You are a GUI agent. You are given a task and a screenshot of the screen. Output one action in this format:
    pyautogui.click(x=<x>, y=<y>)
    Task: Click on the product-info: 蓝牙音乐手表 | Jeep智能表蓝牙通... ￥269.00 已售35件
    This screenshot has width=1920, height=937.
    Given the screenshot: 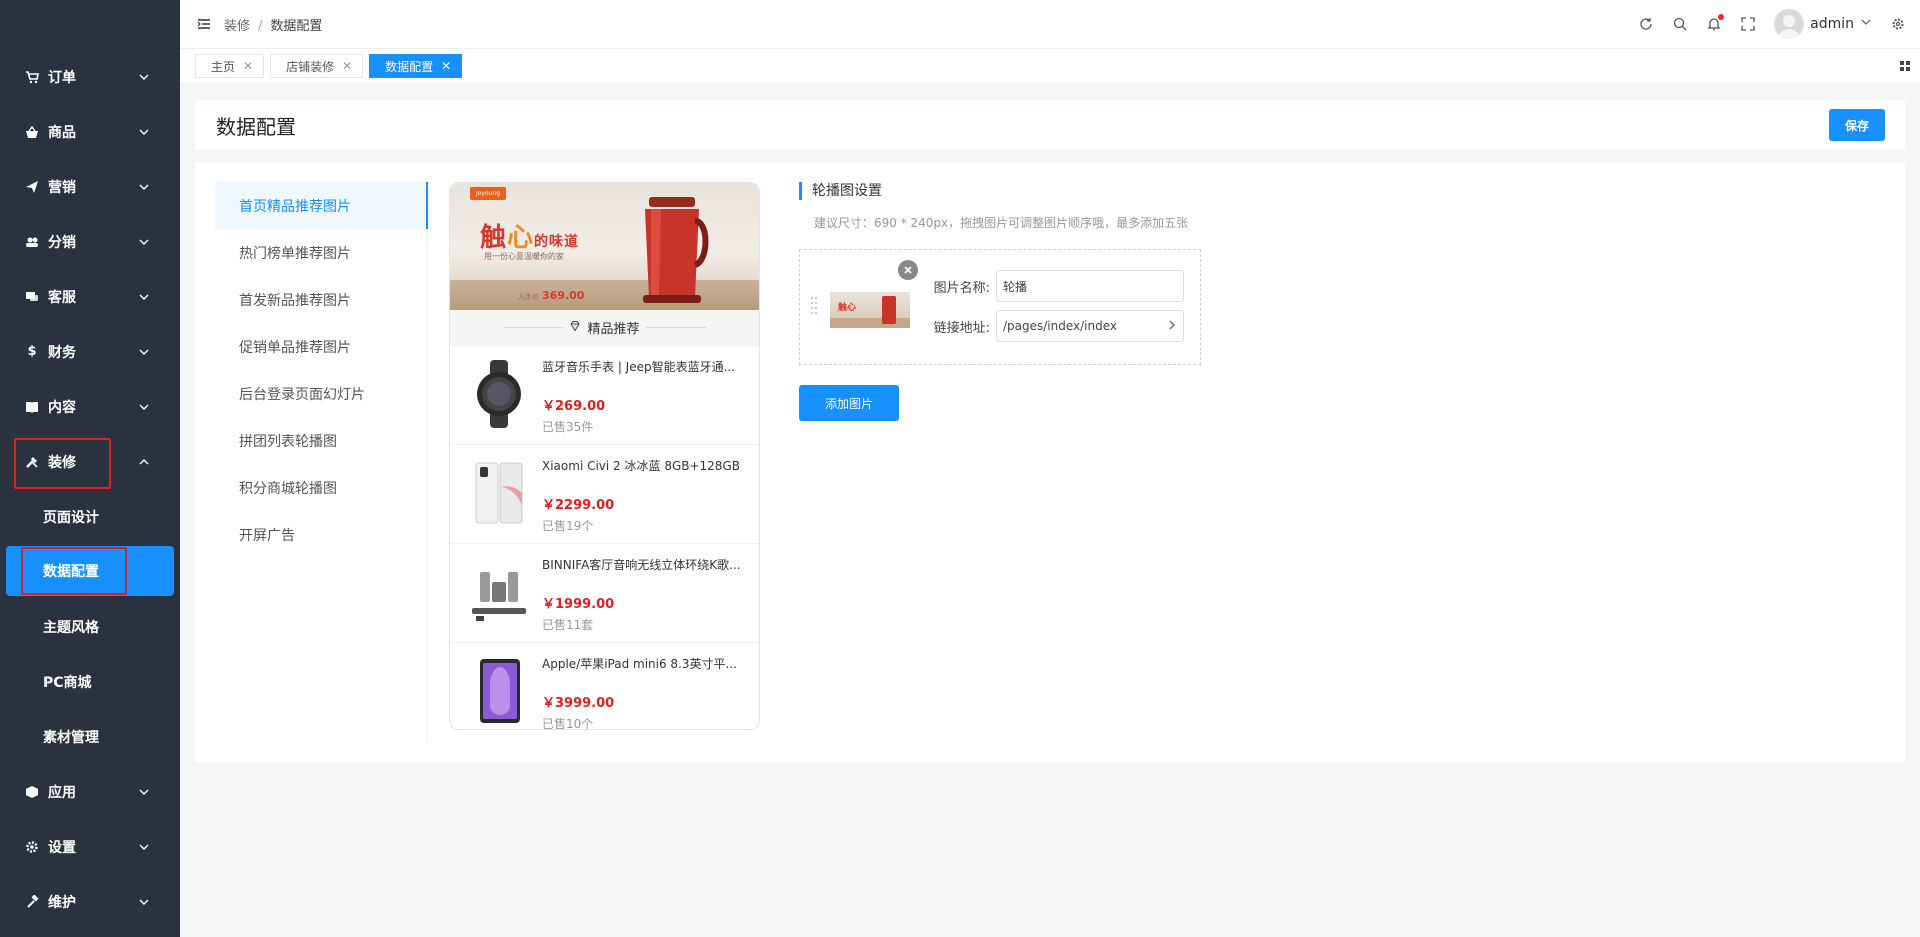 What is the action you would take?
    pyautogui.click(x=650, y=401)
    